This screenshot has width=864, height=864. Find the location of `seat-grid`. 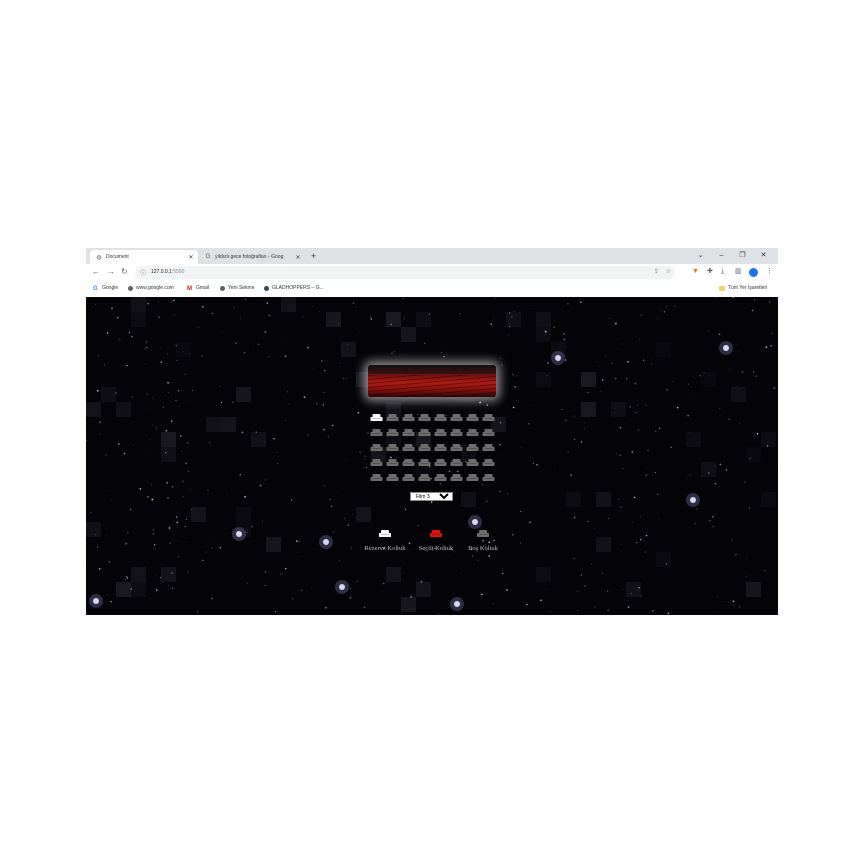

seat-grid is located at coordinates (433, 450).